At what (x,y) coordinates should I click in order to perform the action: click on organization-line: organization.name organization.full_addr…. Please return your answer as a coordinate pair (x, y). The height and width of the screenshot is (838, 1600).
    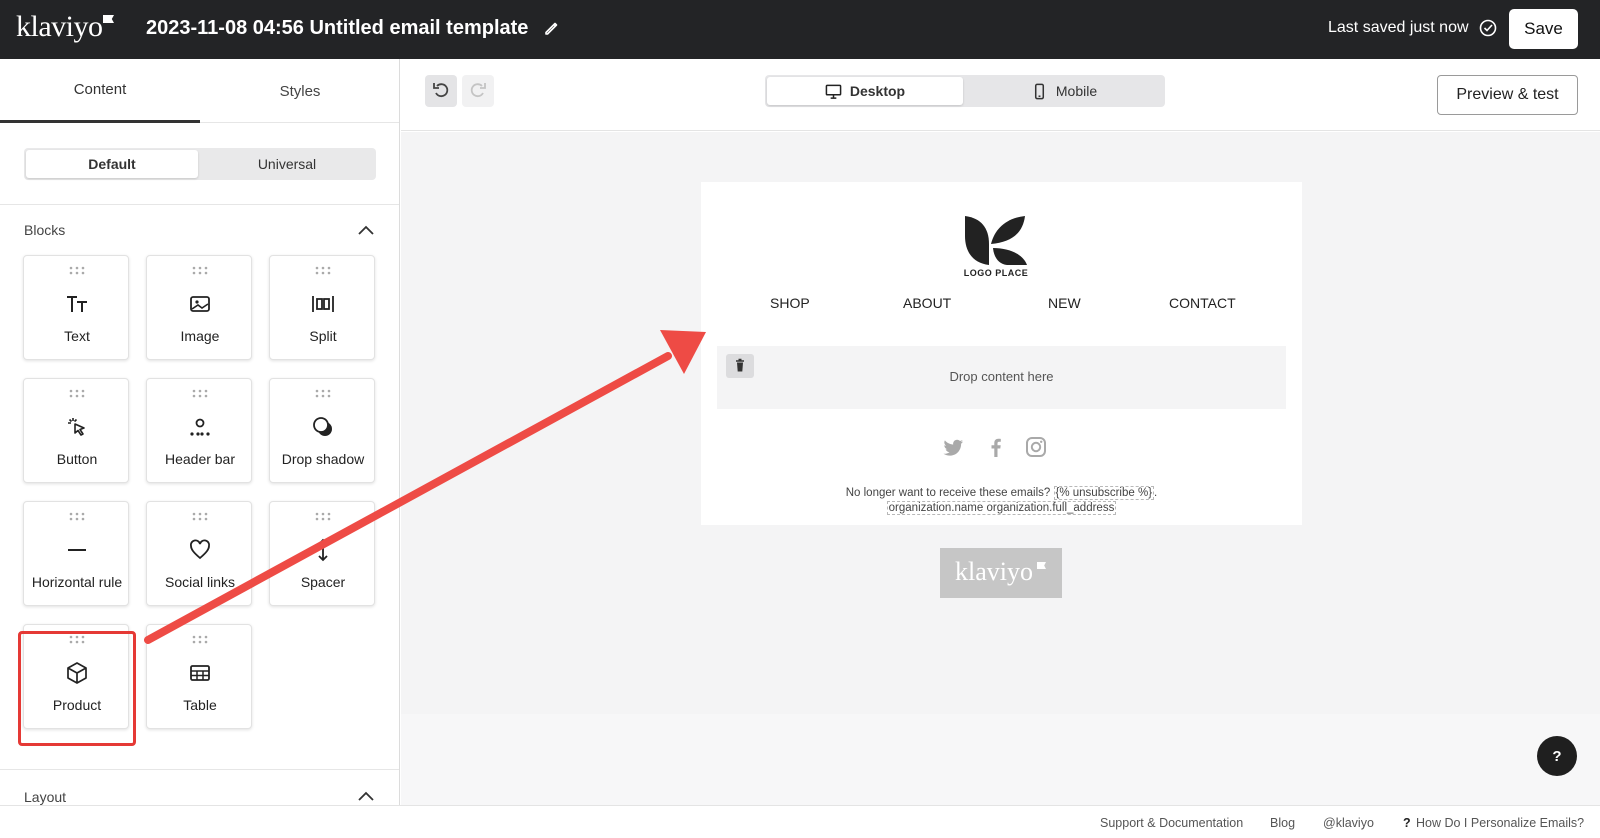
    Looking at the image, I should click on (1001, 508).